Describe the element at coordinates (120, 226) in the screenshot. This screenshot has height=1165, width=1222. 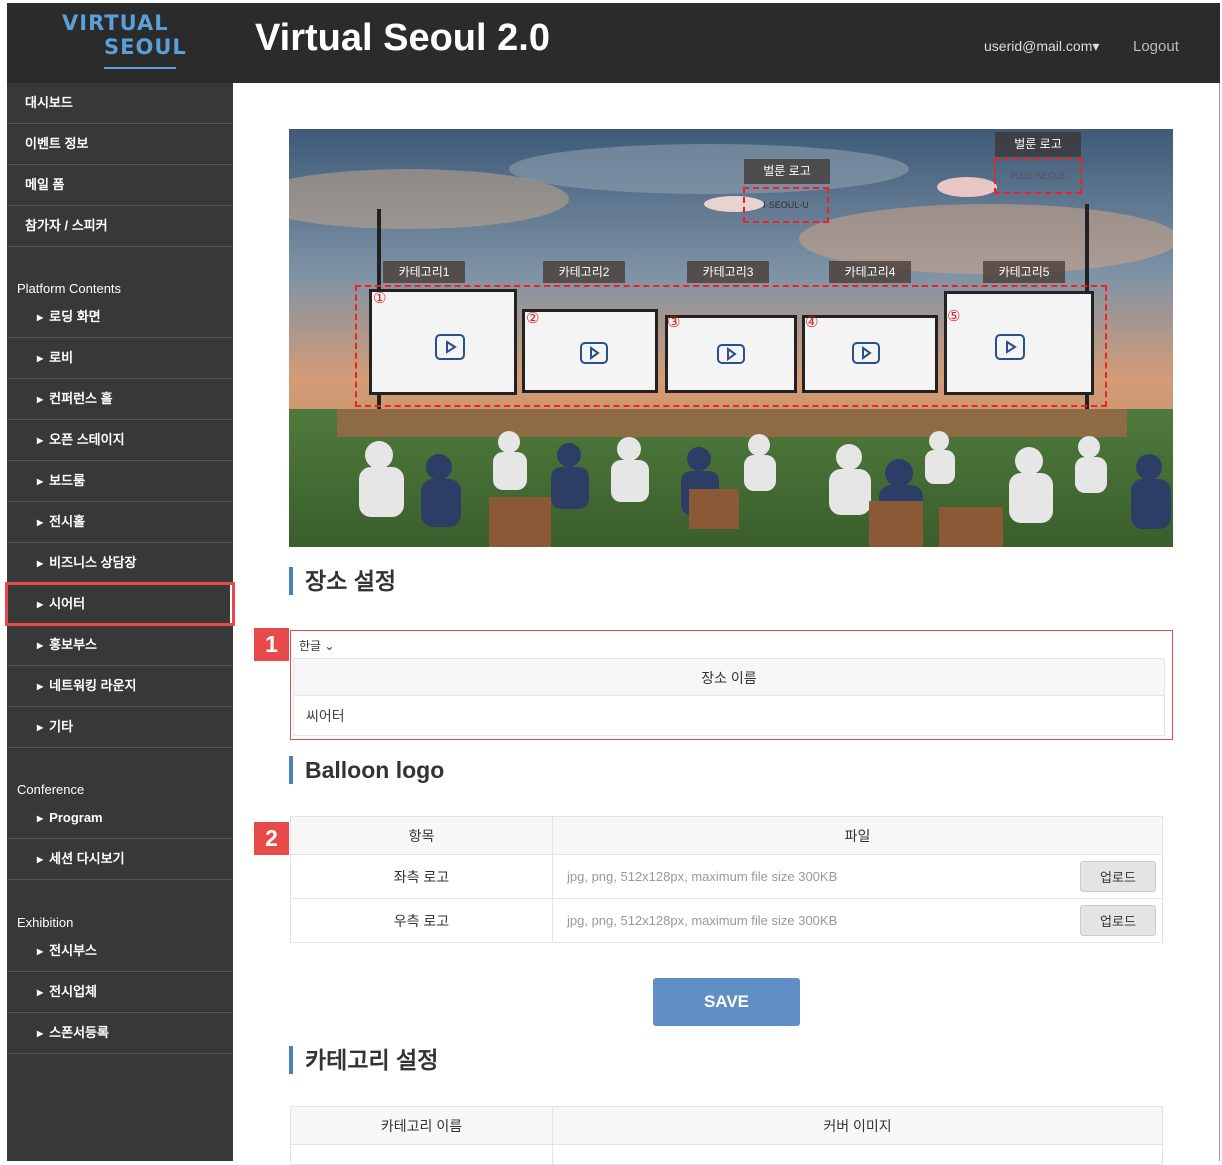
I see `sidebar-item-participants: 참가자 / 스피커` at that location.